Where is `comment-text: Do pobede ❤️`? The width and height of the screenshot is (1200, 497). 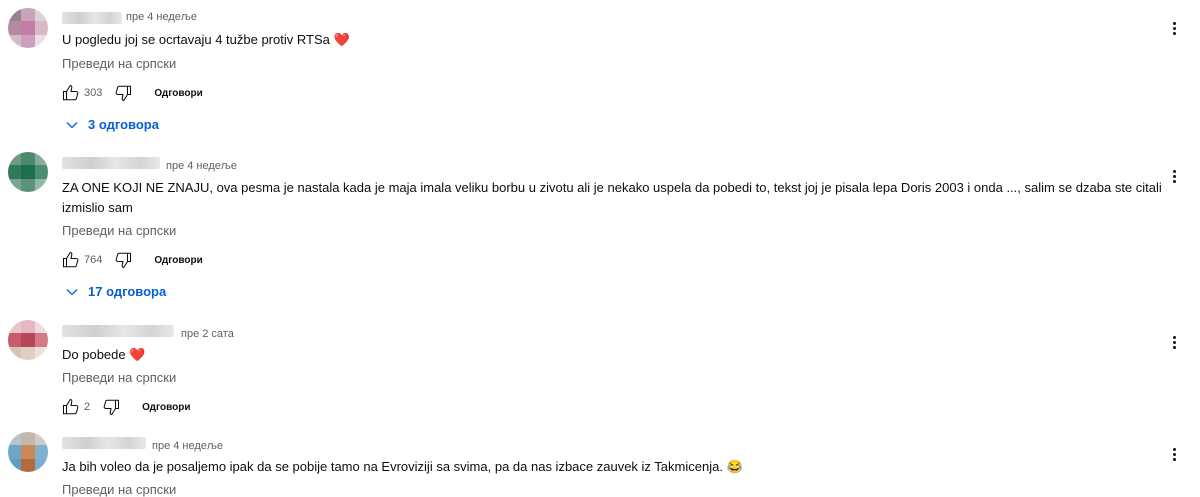
comment-text: Do pobede ❤️ is located at coordinates (612, 355).